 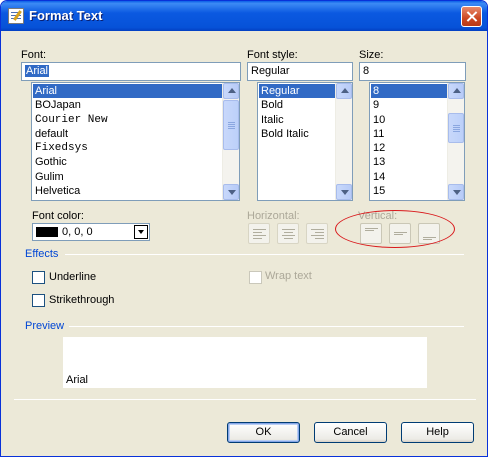 I want to click on font-input: Arial, so click(x=131, y=71).